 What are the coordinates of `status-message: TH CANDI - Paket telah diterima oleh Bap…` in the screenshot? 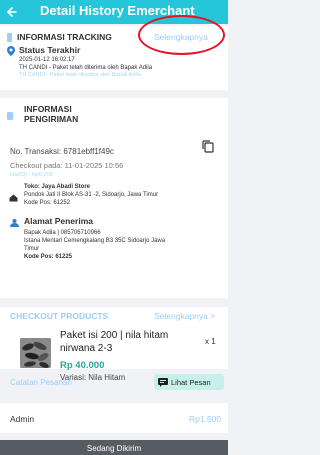 It's located at (86, 68).